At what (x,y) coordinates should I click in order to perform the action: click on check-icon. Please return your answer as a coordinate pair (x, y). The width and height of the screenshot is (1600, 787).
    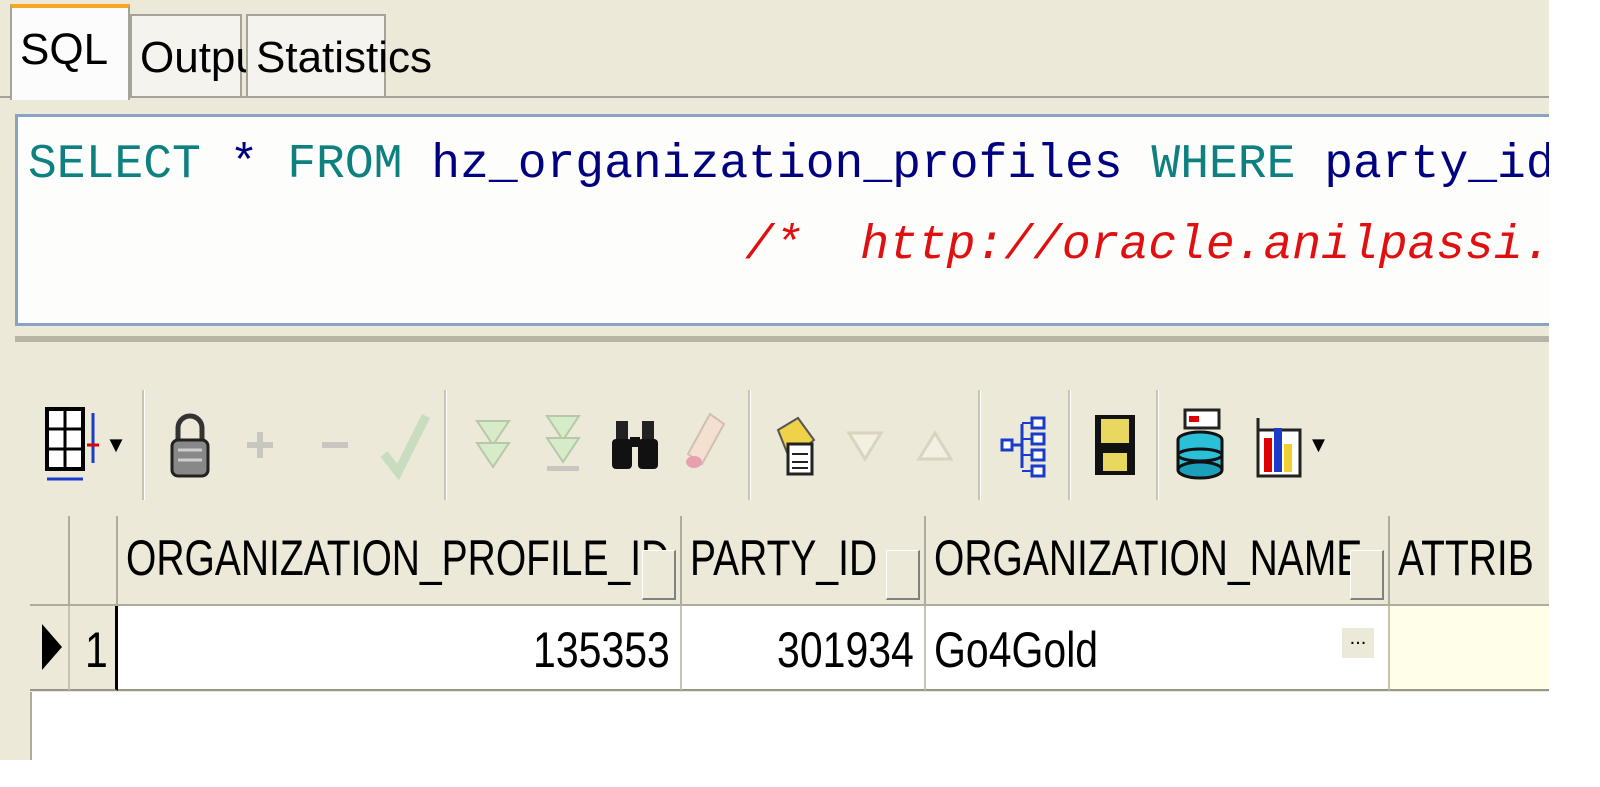
    Looking at the image, I should click on (405, 446).